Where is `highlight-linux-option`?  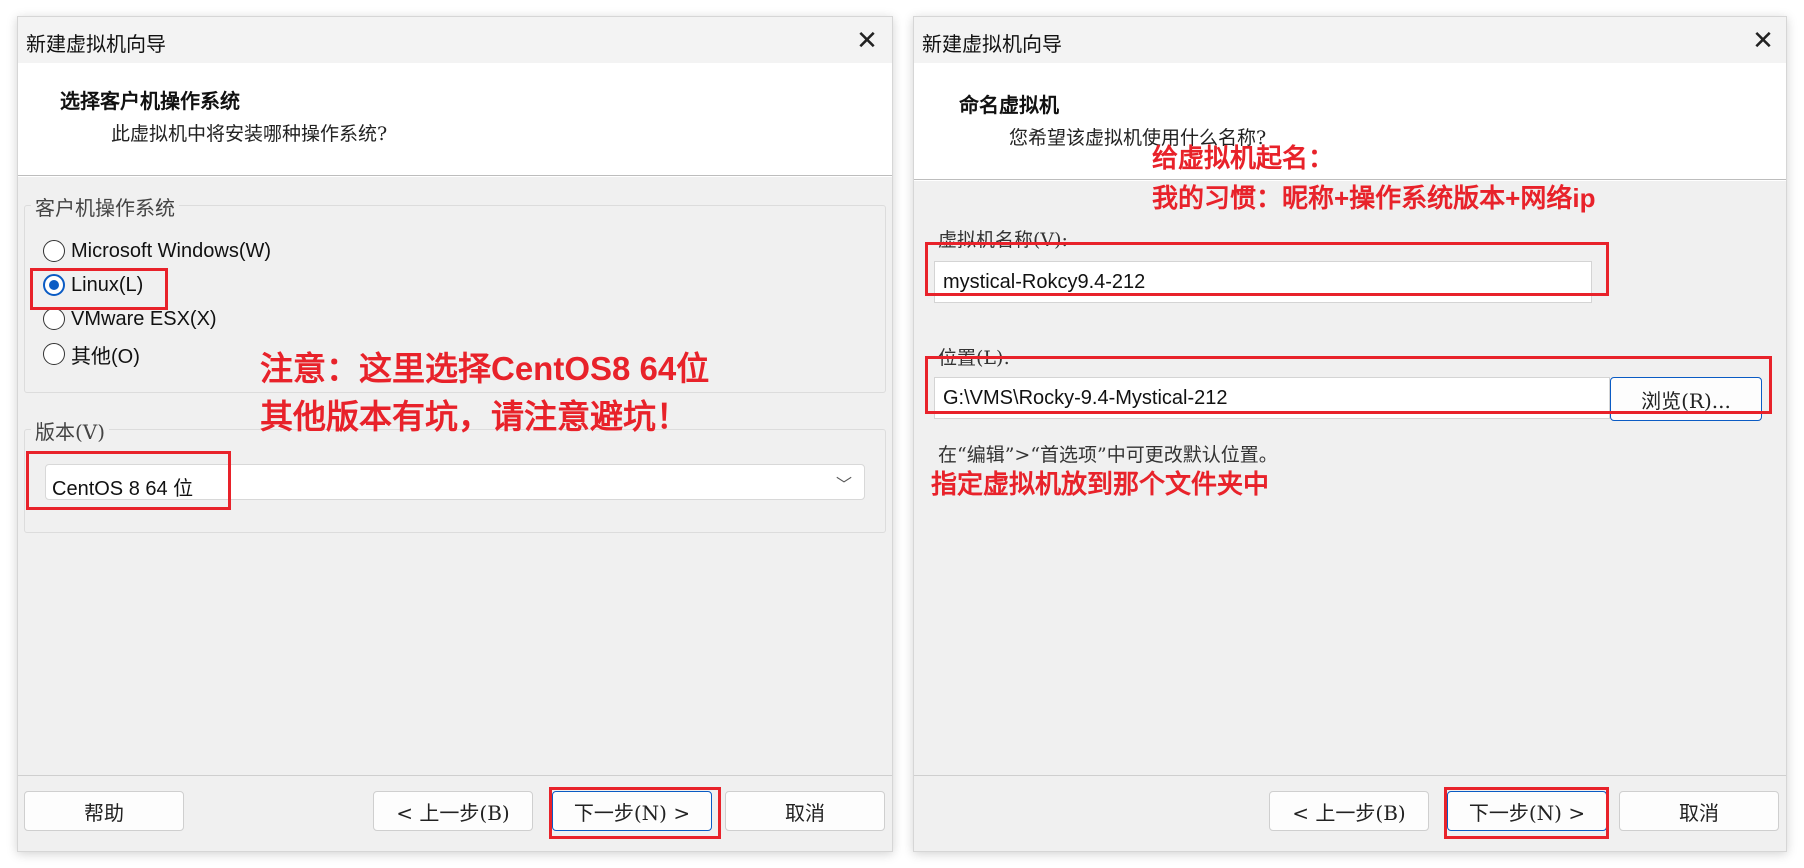 highlight-linux-option is located at coordinates (99, 289).